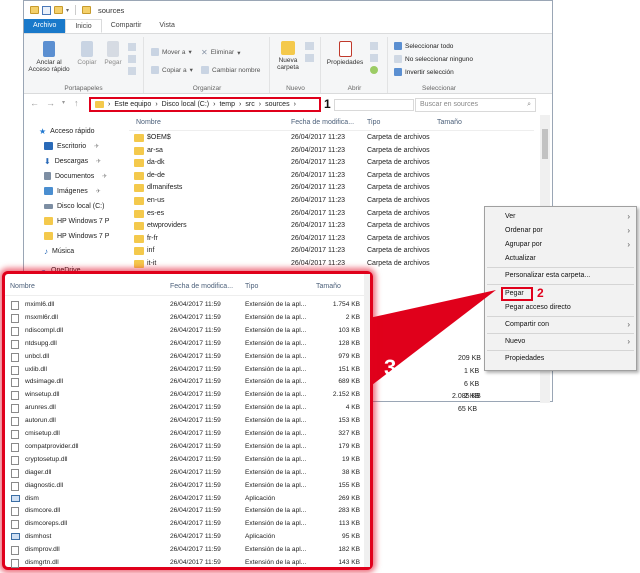 The image size is (640, 573). What do you see at coordinates (71, 146) in the screenshot?
I see `nav-item-escritorio: Escritorio ✈` at bounding box center [71, 146].